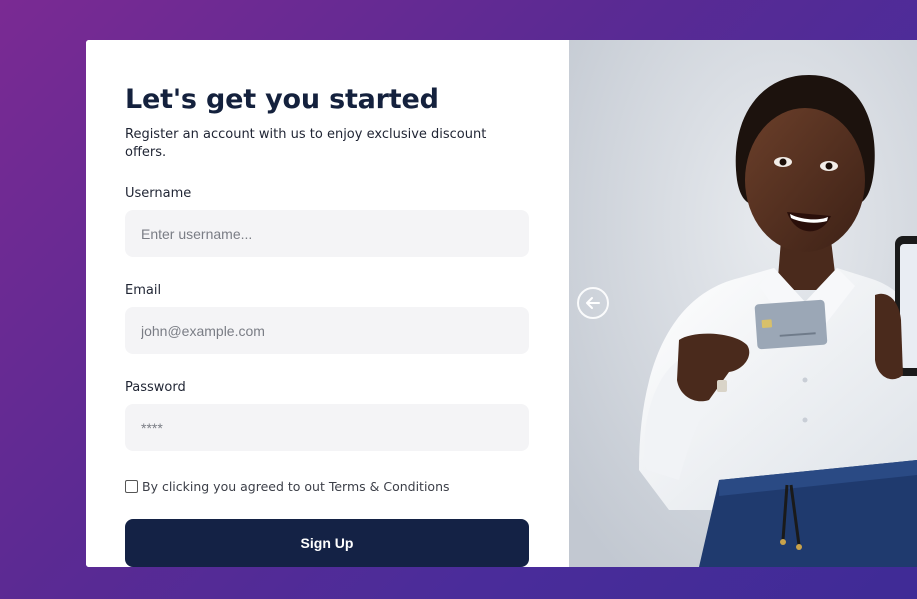 This screenshot has width=917, height=599. I want to click on password-label: Password, so click(155, 387).